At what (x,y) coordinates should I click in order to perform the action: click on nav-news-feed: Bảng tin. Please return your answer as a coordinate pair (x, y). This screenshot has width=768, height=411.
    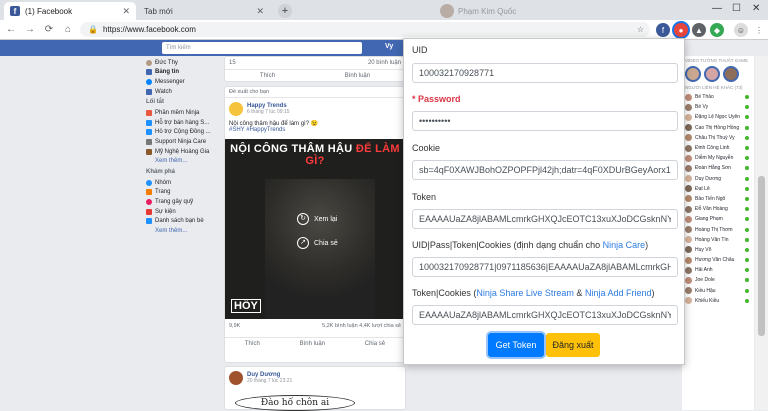
    Looking at the image, I should click on (184, 73).